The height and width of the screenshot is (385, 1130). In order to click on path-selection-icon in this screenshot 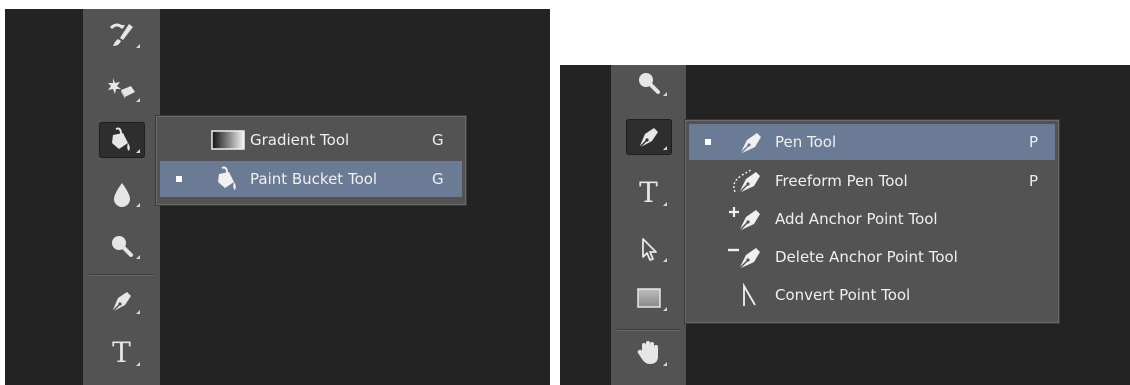, I will do `click(649, 249)`.